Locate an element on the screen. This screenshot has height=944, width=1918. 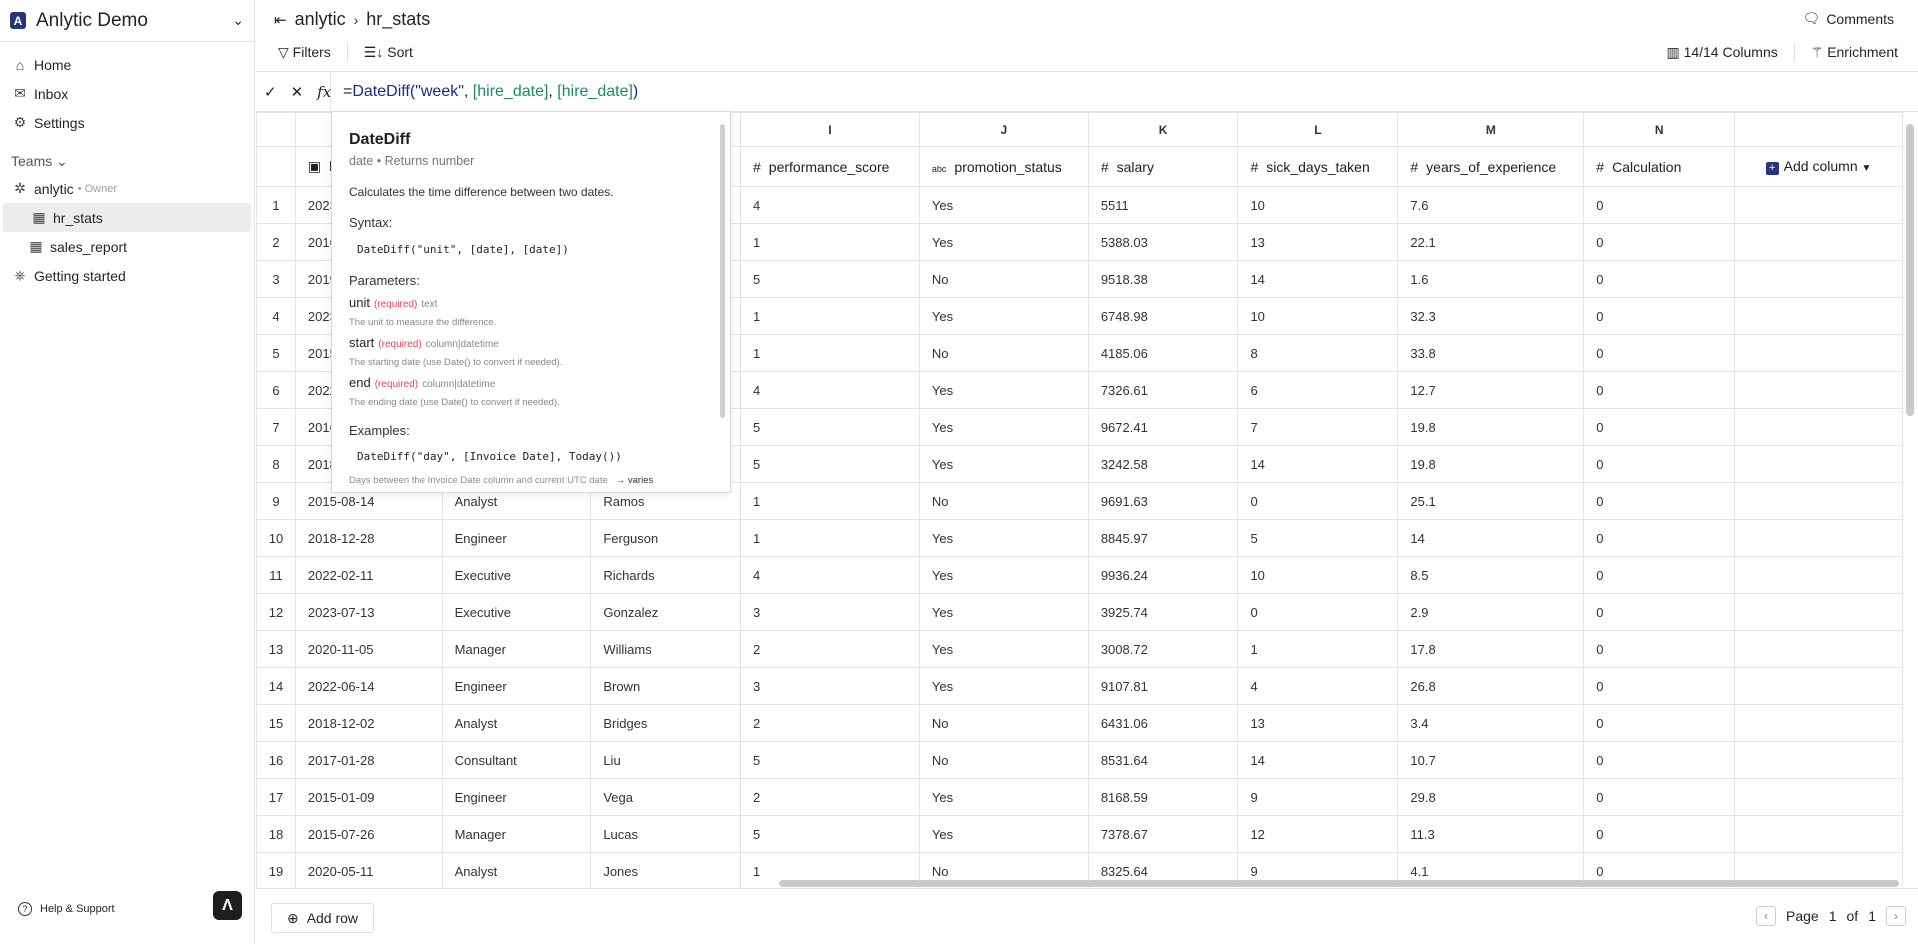
table-cell: 6 is located at coordinates (1318, 390).